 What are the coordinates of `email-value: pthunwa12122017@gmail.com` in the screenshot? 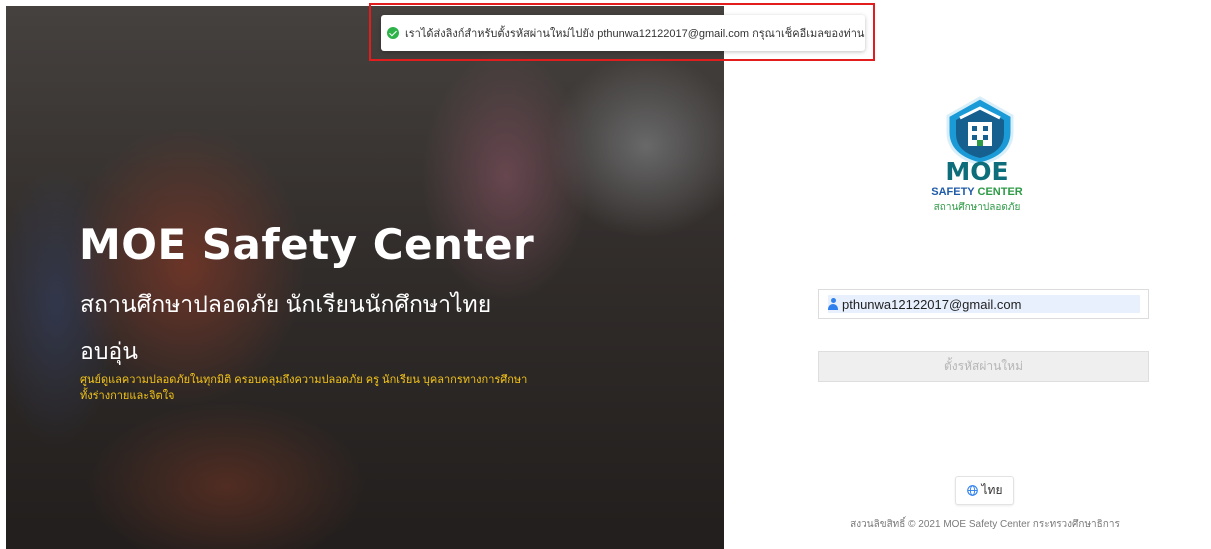 It's located at (932, 304).